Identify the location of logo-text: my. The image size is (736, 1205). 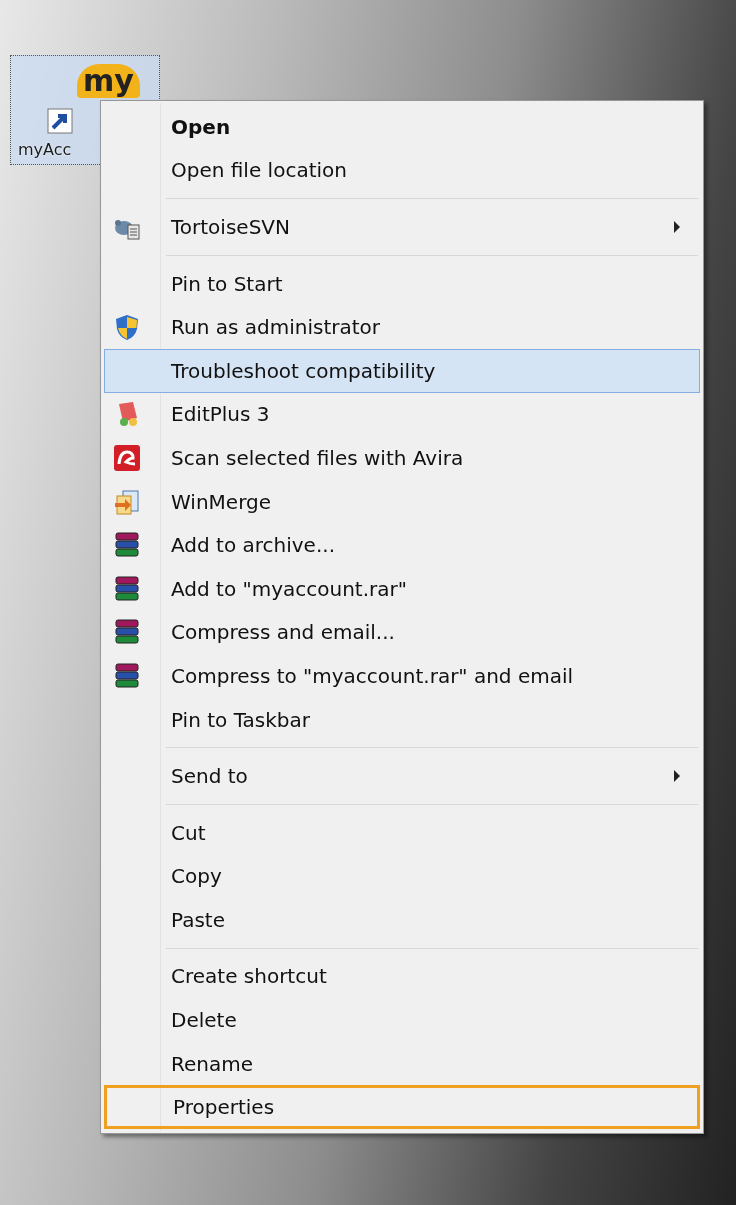
(108, 81).